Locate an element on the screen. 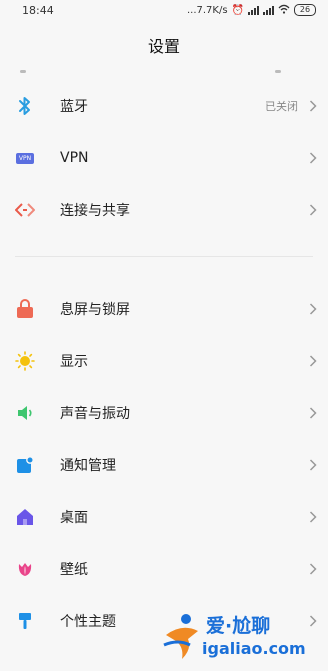 Image resolution: width=328 pixels, height=671 pixels. alarm-icon: ⏰ is located at coordinates (237, 10).